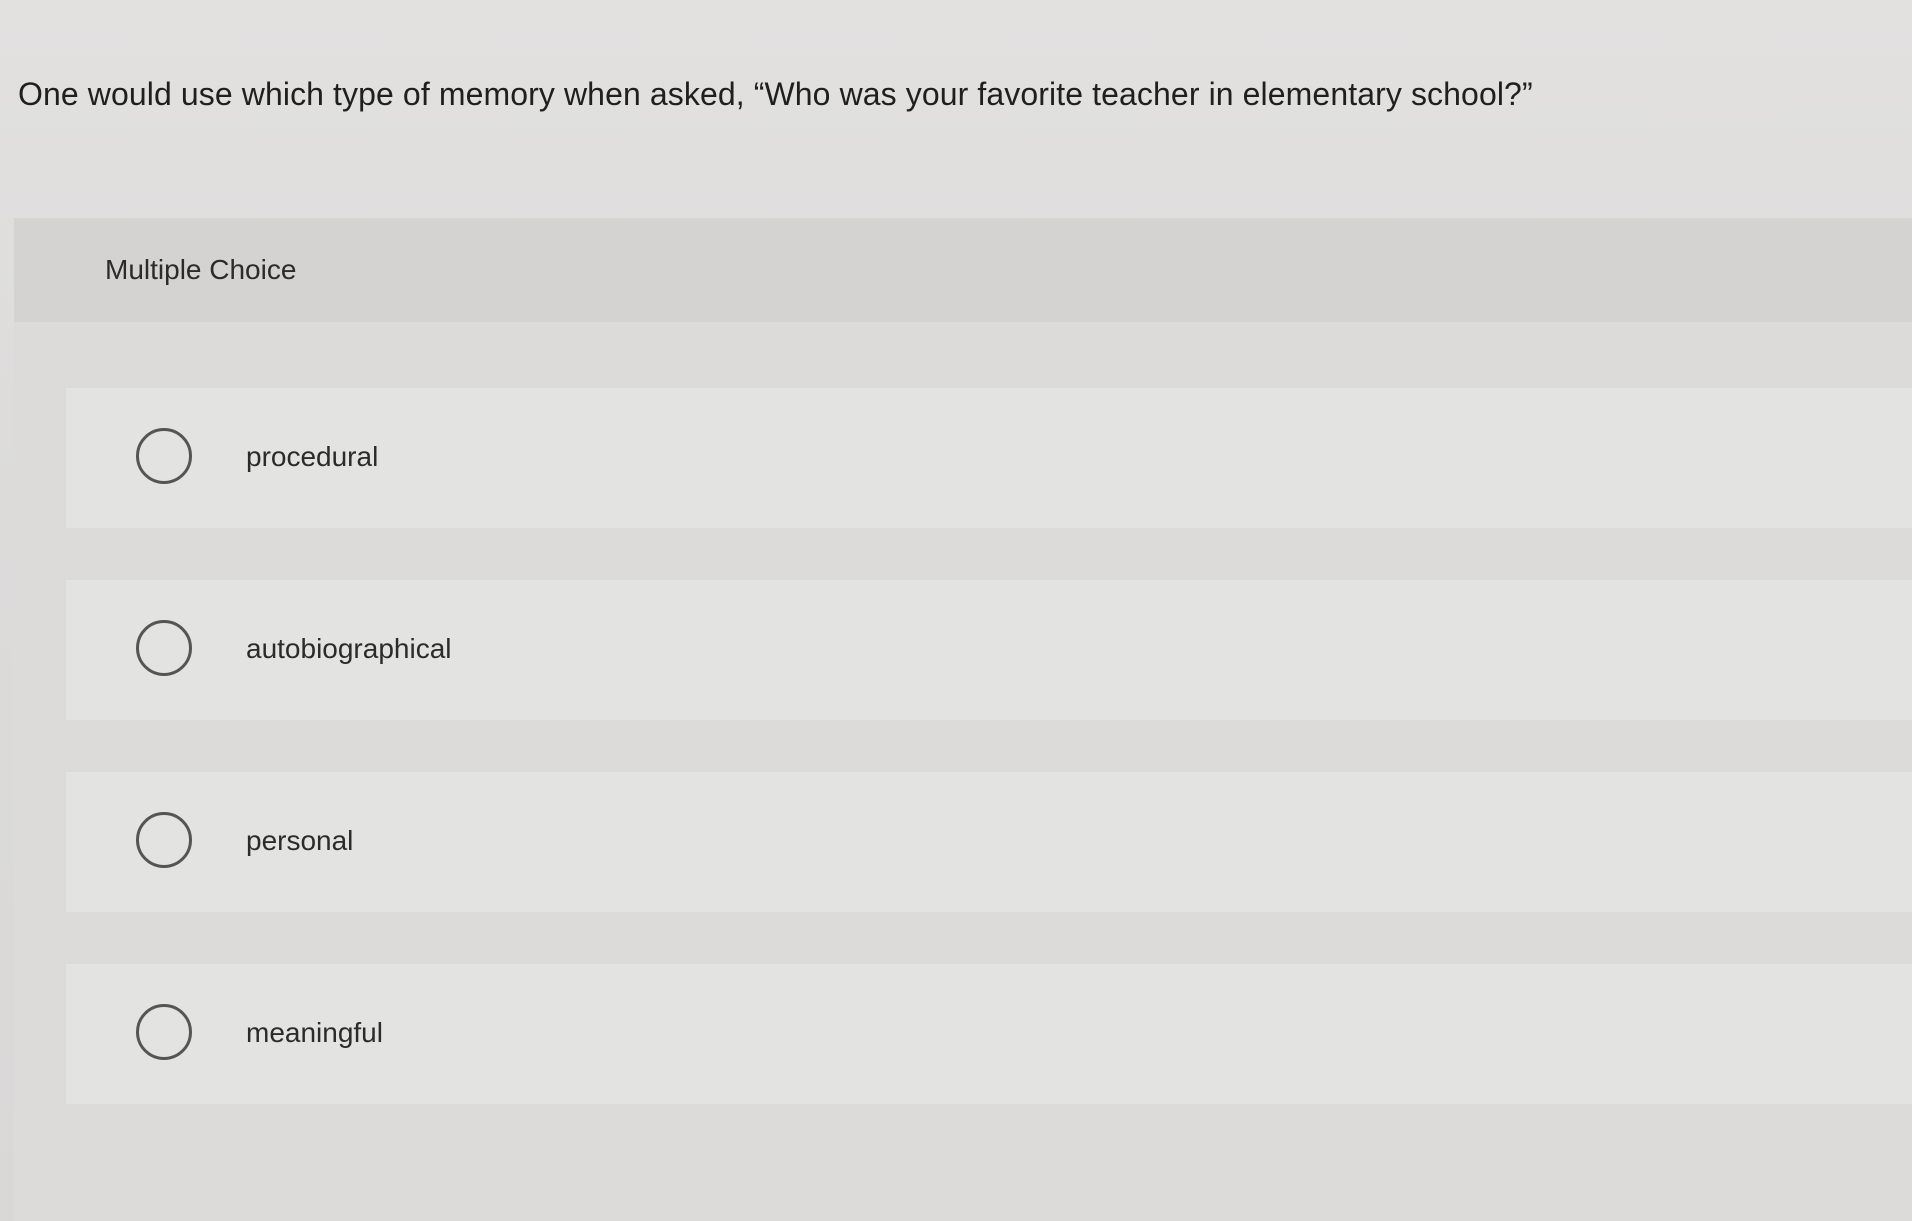  What do you see at coordinates (989, 650) in the screenshot?
I see `choice-autobiographical: autobiographical` at bounding box center [989, 650].